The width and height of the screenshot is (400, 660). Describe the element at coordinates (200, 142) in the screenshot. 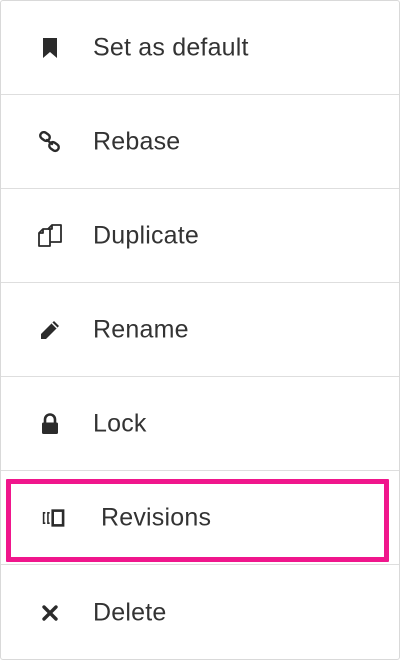

I see `menu-item-rebase: Rebase` at that location.